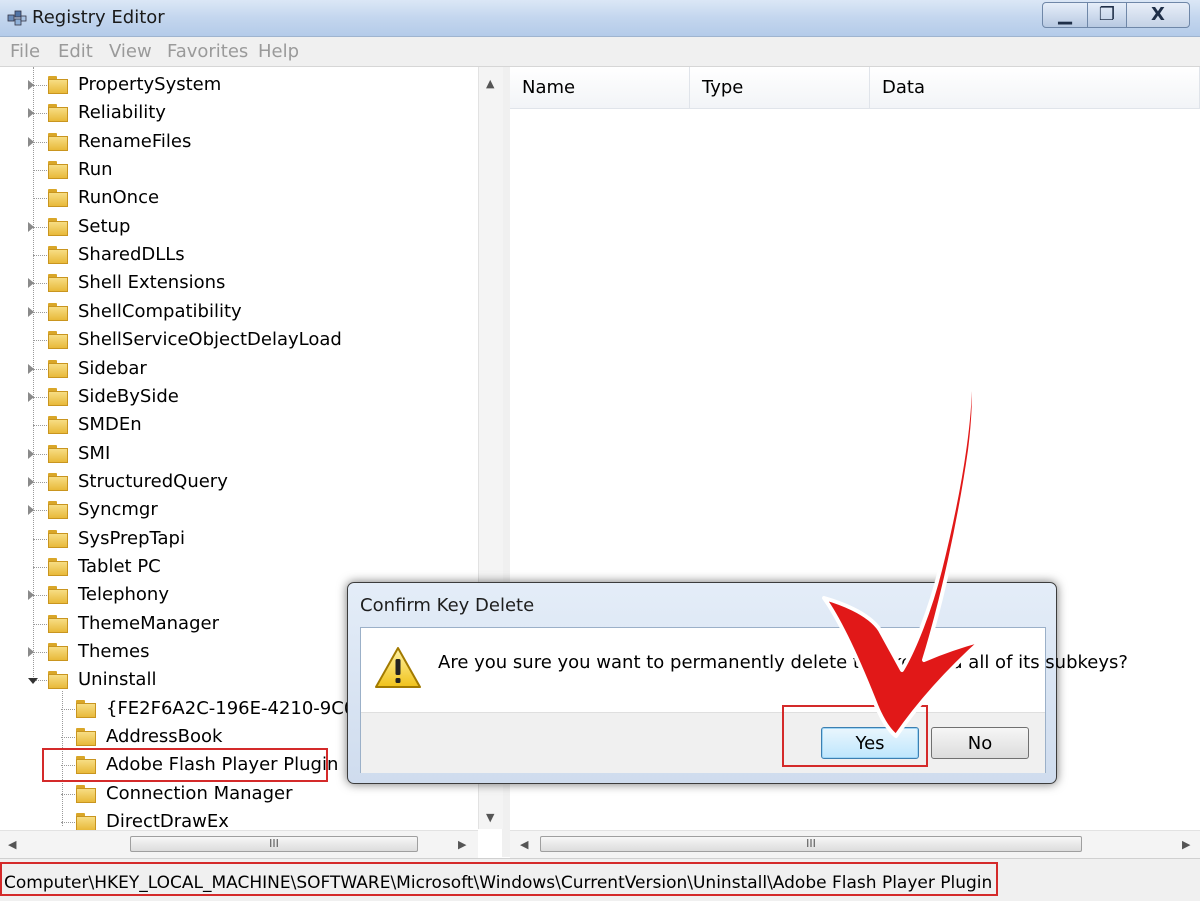 The image size is (1200, 901). I want to click on menu-help: Help, so click(278, 51).